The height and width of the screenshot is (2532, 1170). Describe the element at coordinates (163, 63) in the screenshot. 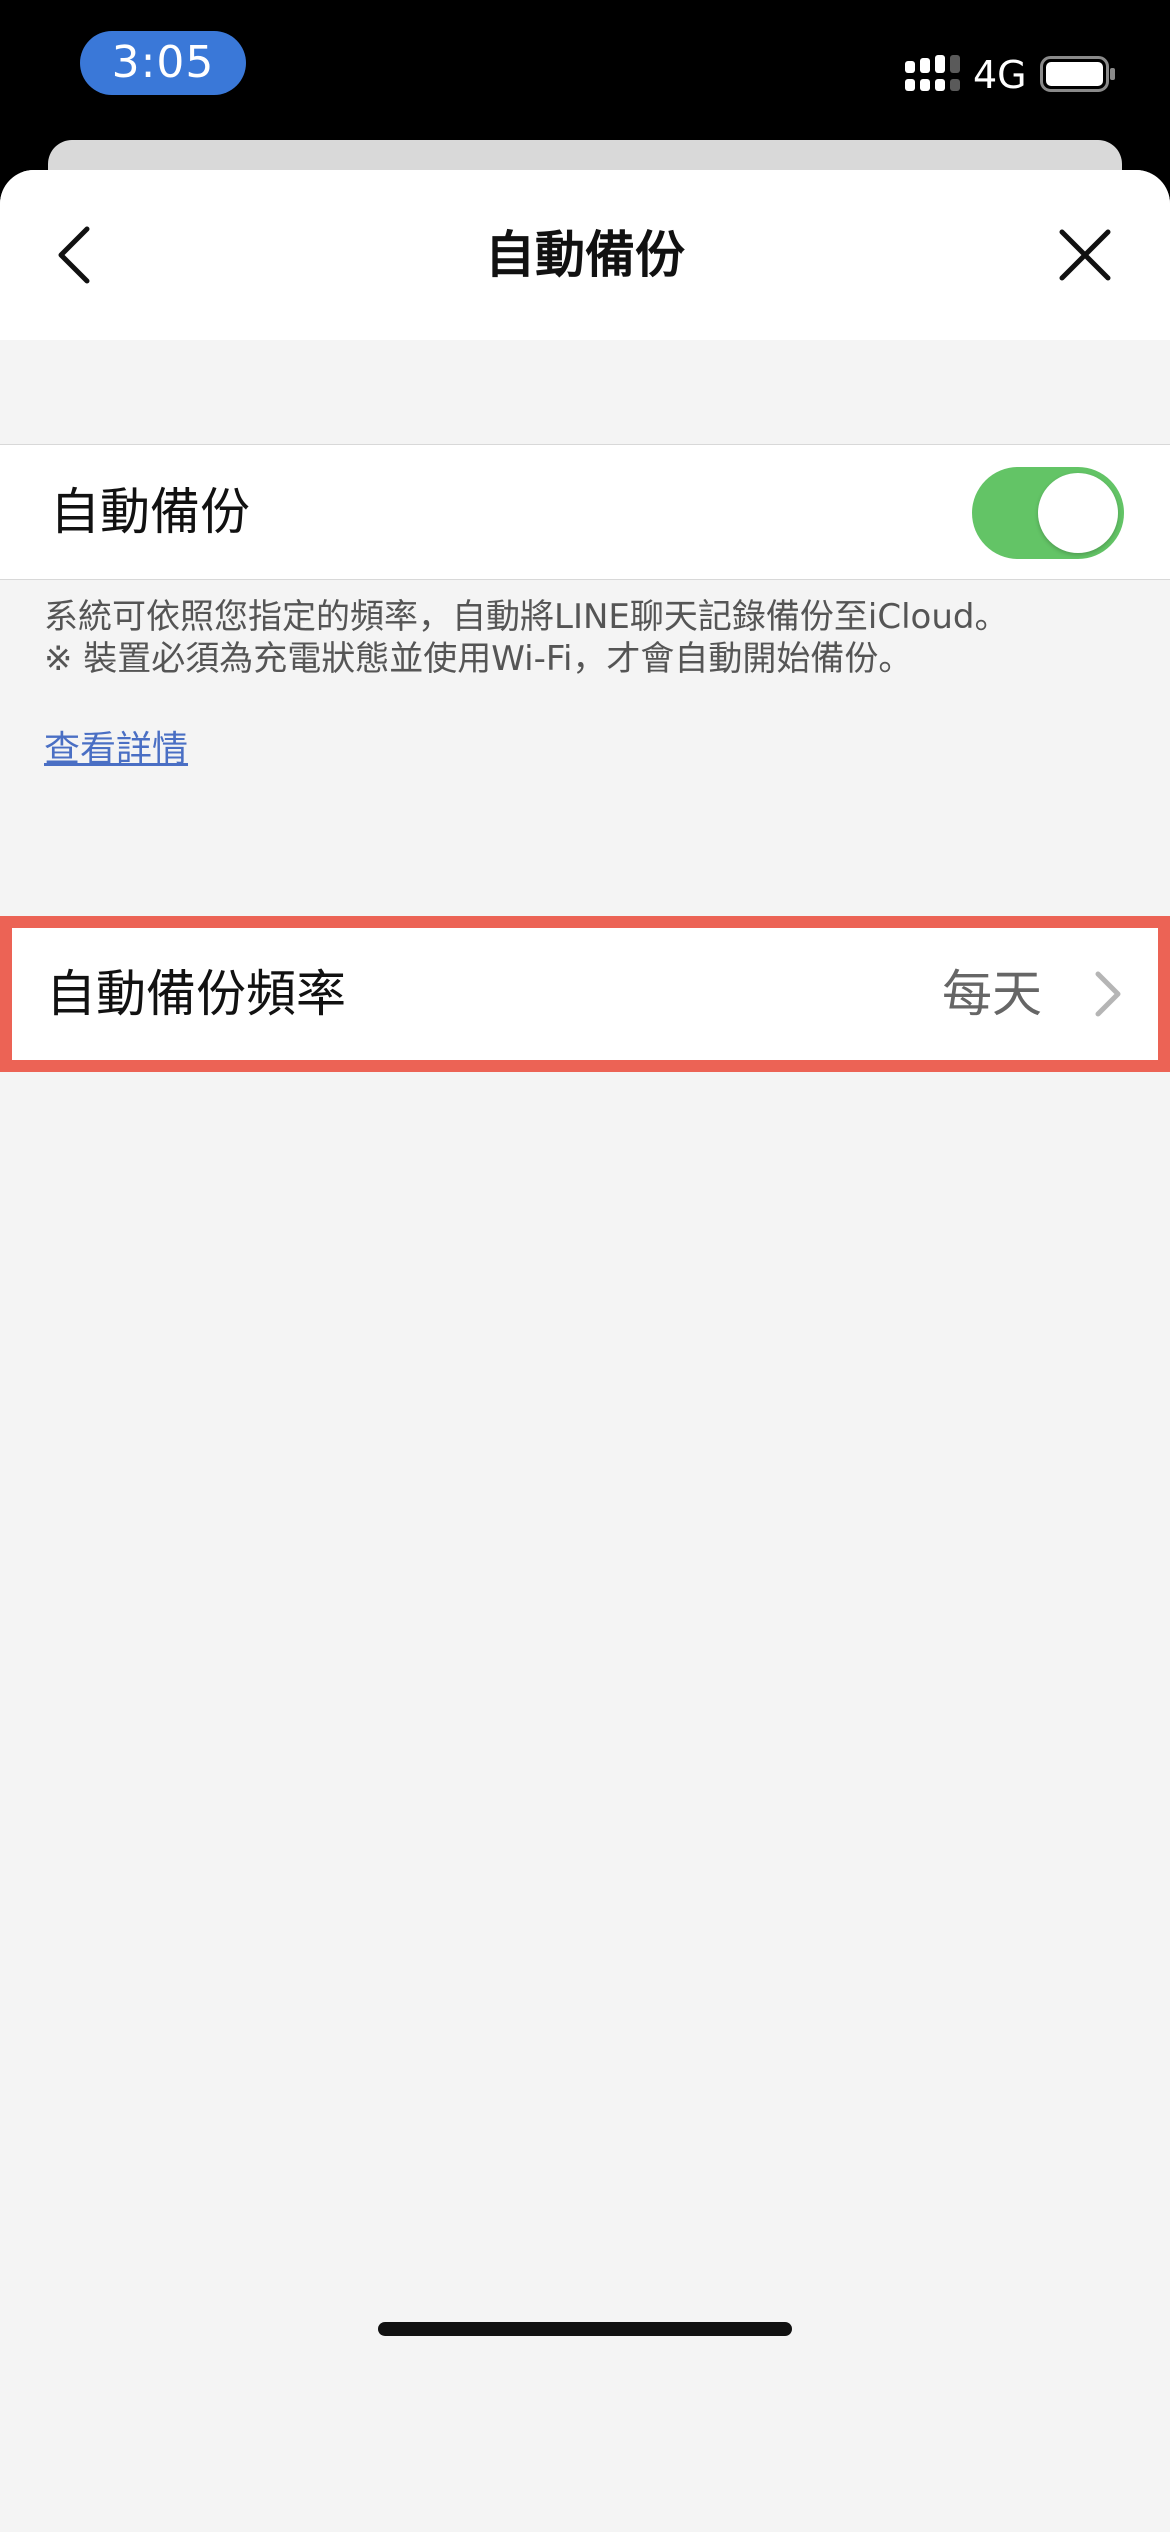

I see `status-time: 3:05` at that location.